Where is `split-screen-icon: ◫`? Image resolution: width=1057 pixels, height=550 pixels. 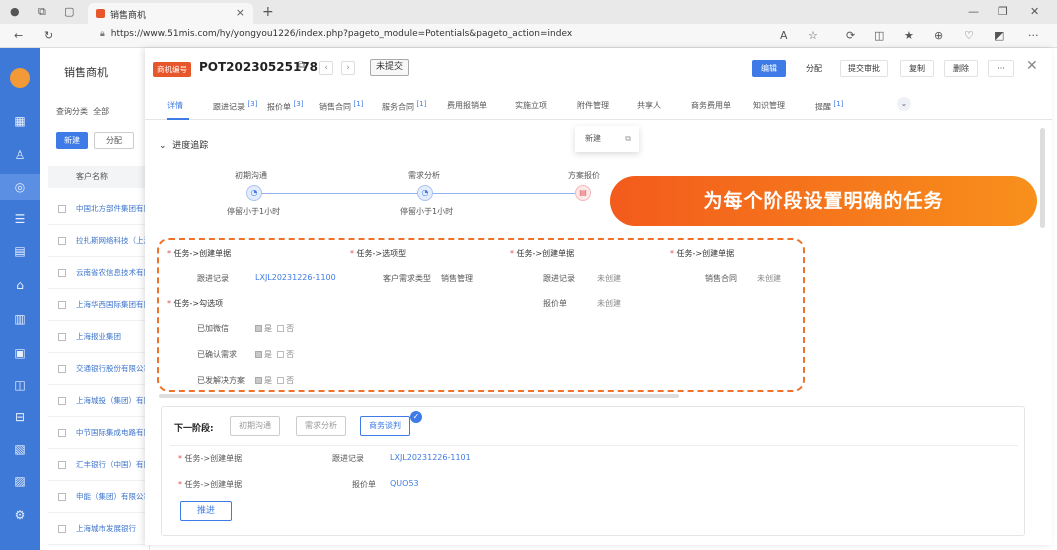 split-screen-icon: ◫ is located at coordinates (879, 36).